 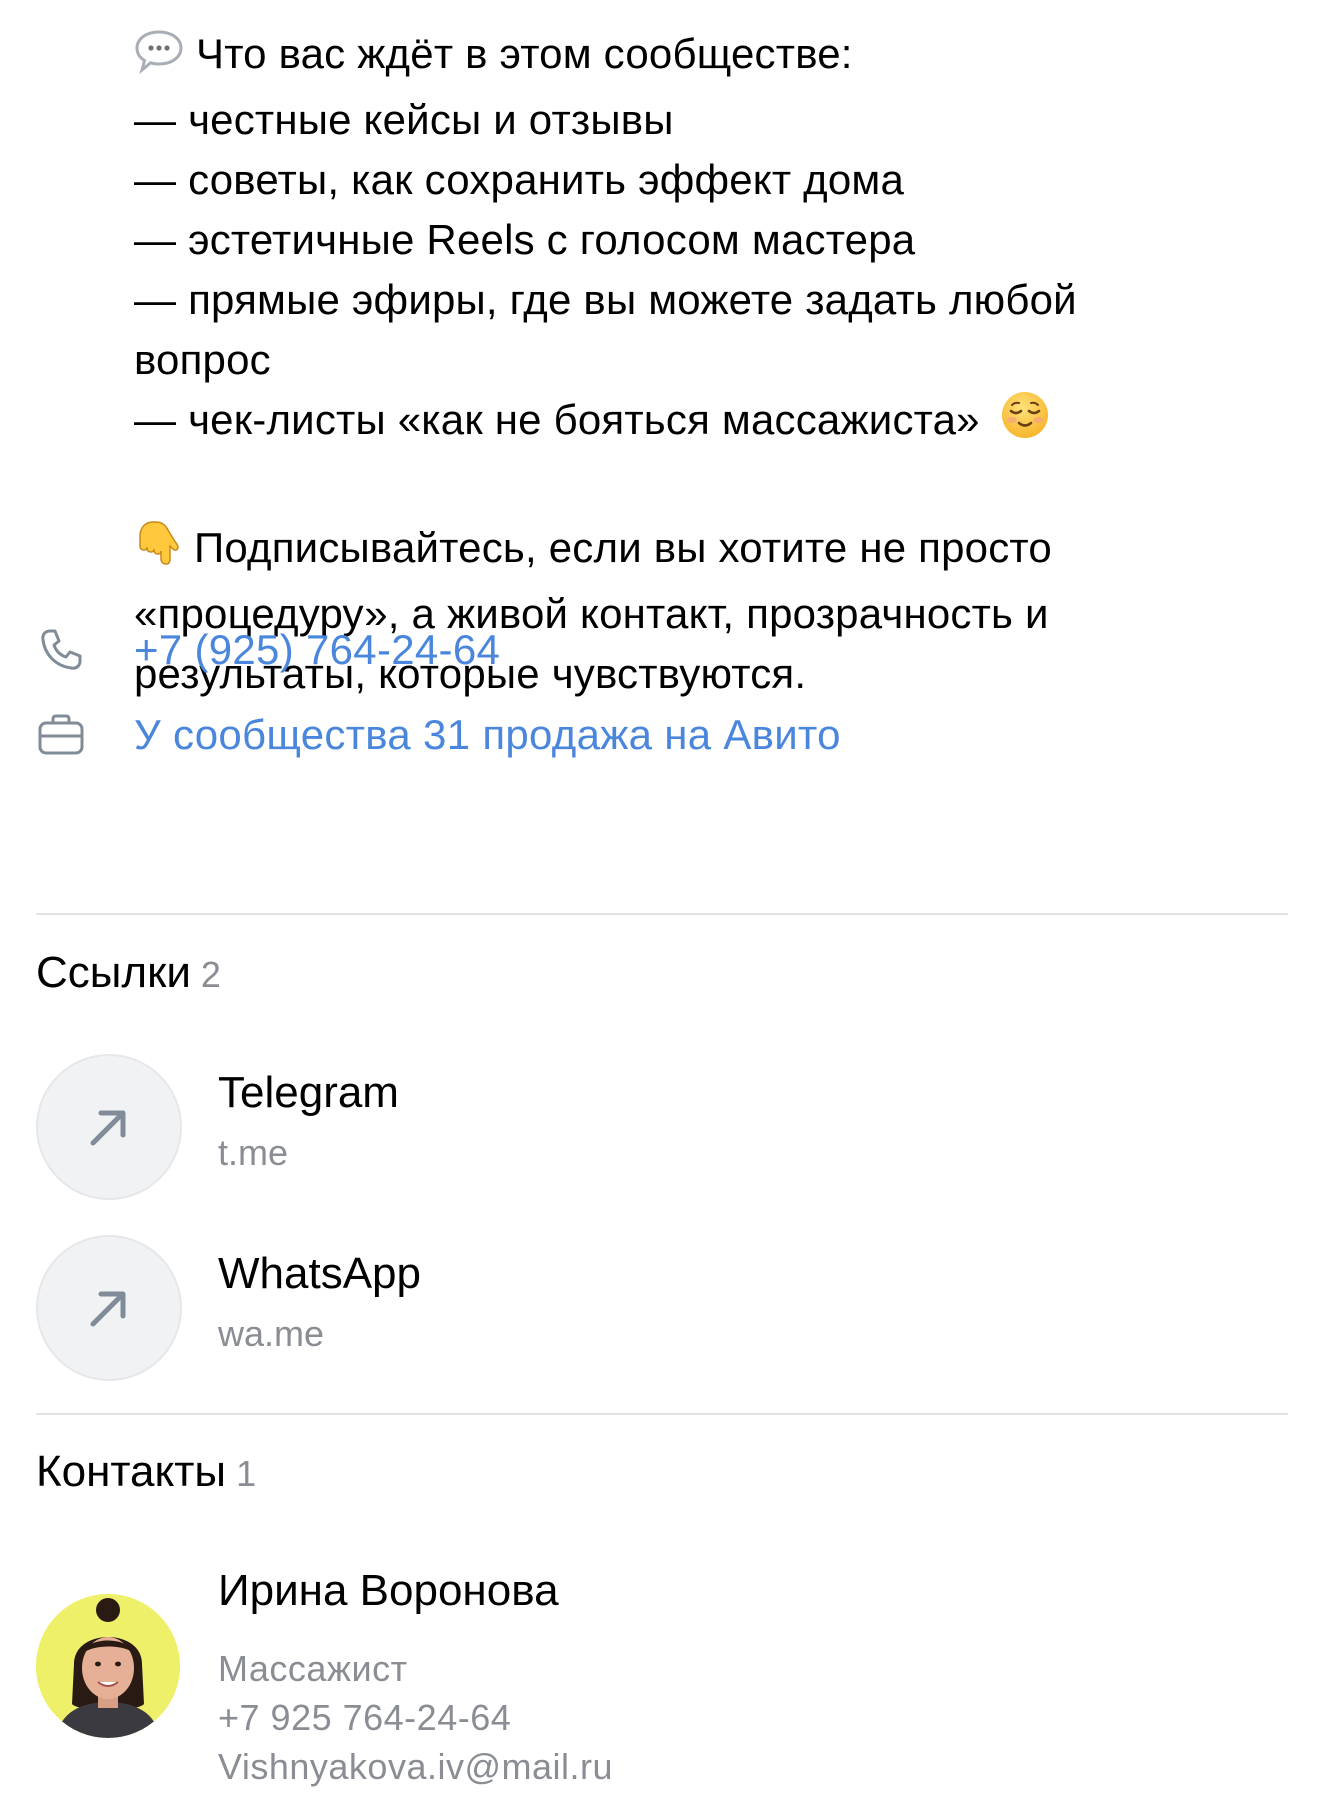 I want to click on description-line: — эстетичные Reels с голосом мастера, so click(x=525, y=239).